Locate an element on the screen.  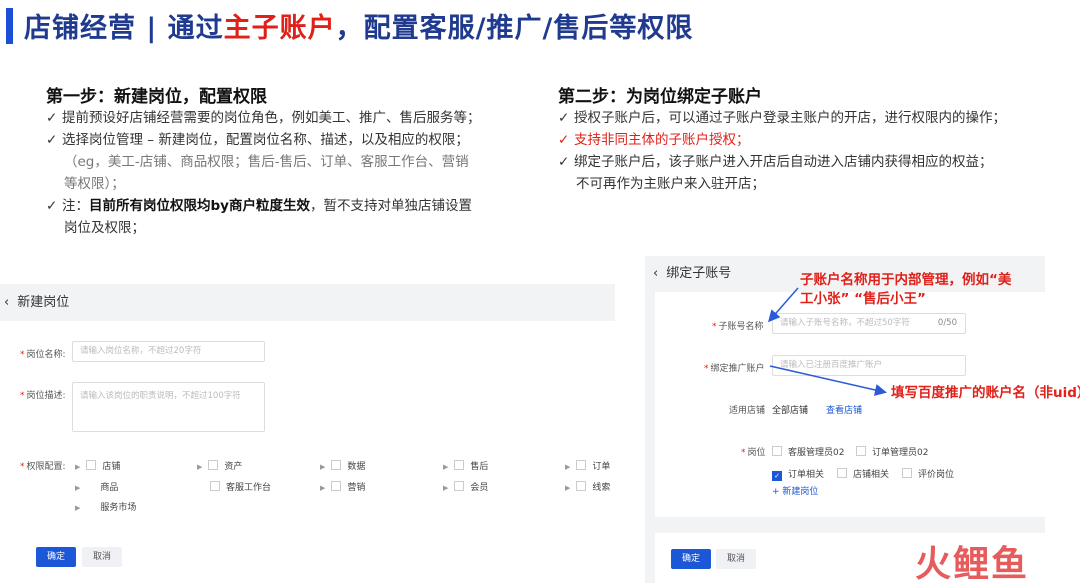
arrow-to-subname is located at coordinates (783, 305).